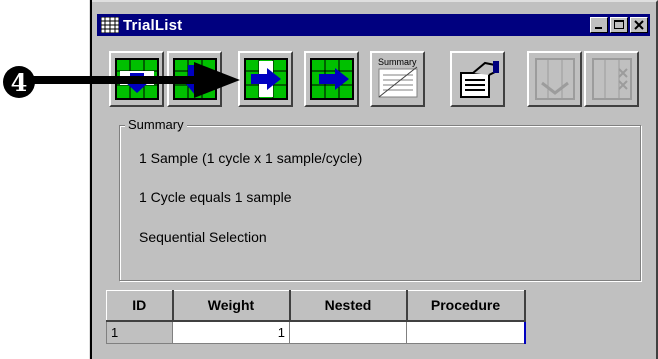 The image size is (658, 359). I want to click on nest-button, so click(554, 79).